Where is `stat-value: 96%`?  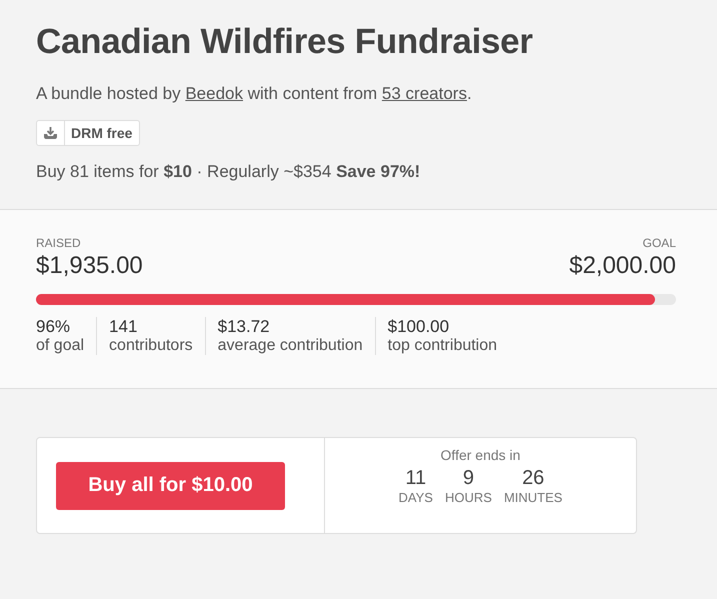
stat-value: 96% is located at coordinates (54, 327).